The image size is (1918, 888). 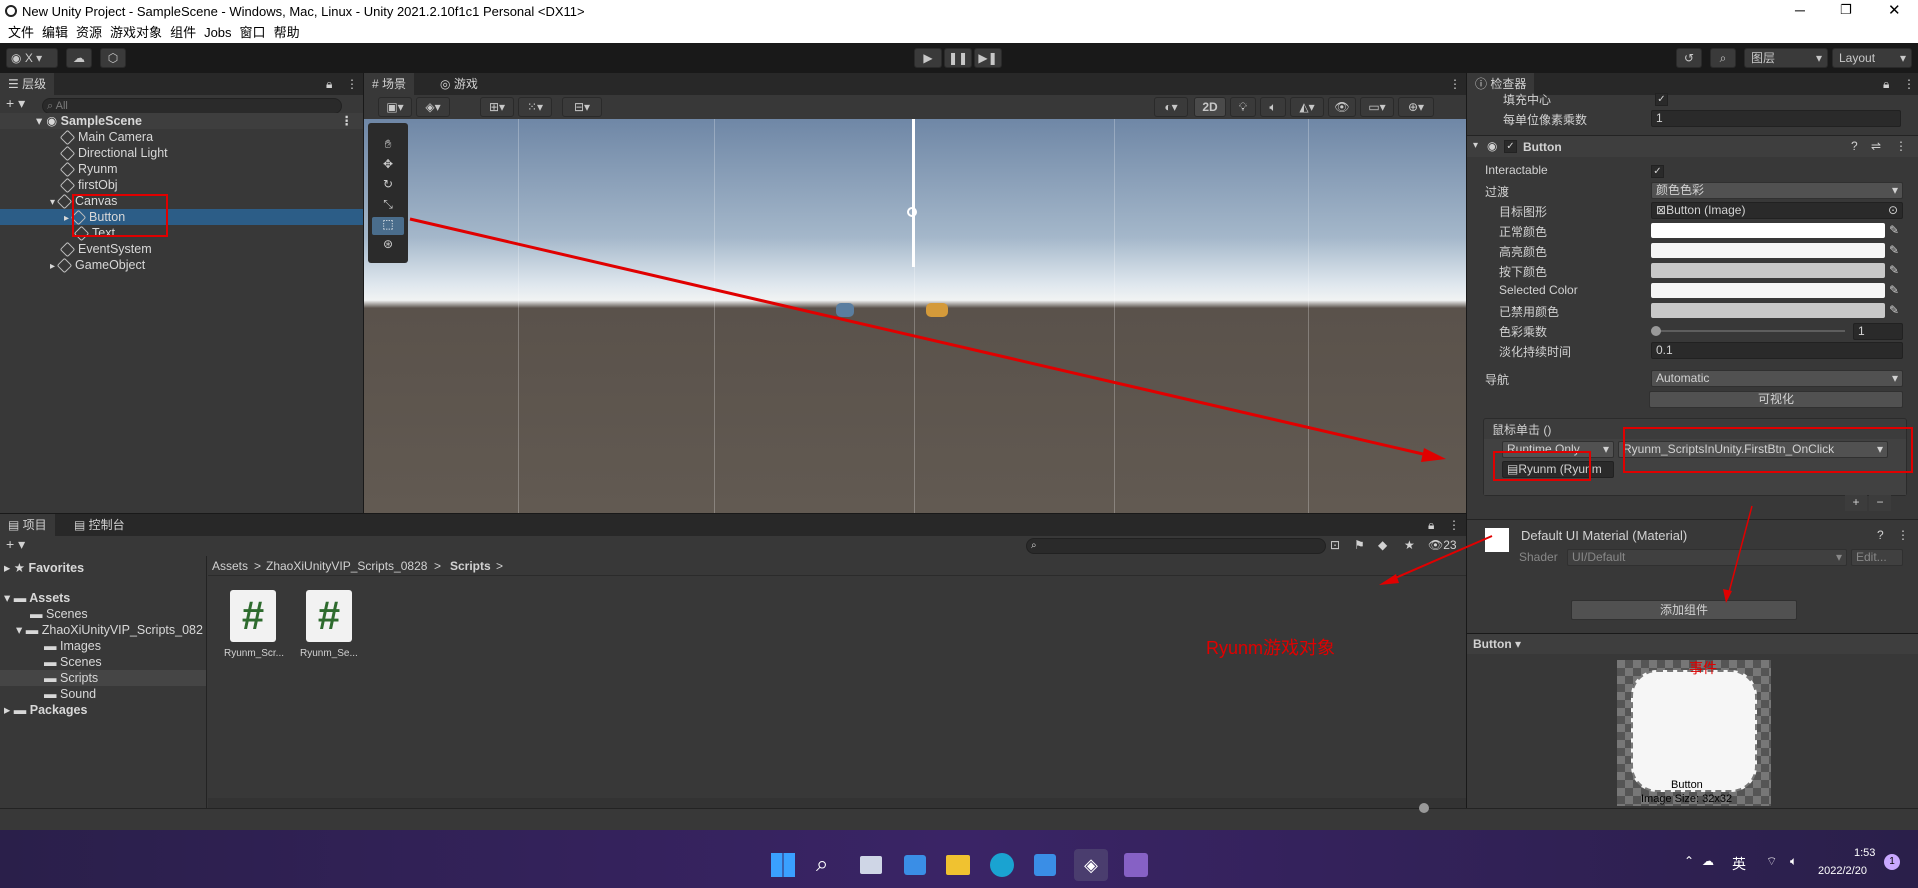 I want to click on hierarchy-search-input: ⌕ All, so click(x=192, y=106).